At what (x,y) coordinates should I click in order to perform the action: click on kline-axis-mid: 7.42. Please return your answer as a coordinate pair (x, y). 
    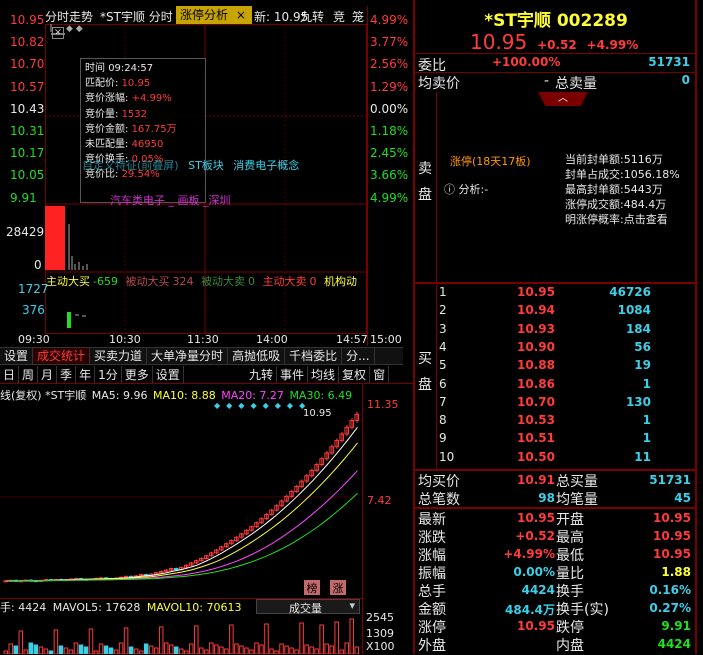
    Looking at the image, I should click on (379, 500).